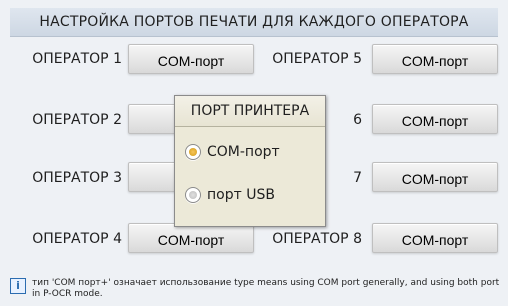 The image size is (508, 306). I want to click on info-icon: i, so click(18, 286).